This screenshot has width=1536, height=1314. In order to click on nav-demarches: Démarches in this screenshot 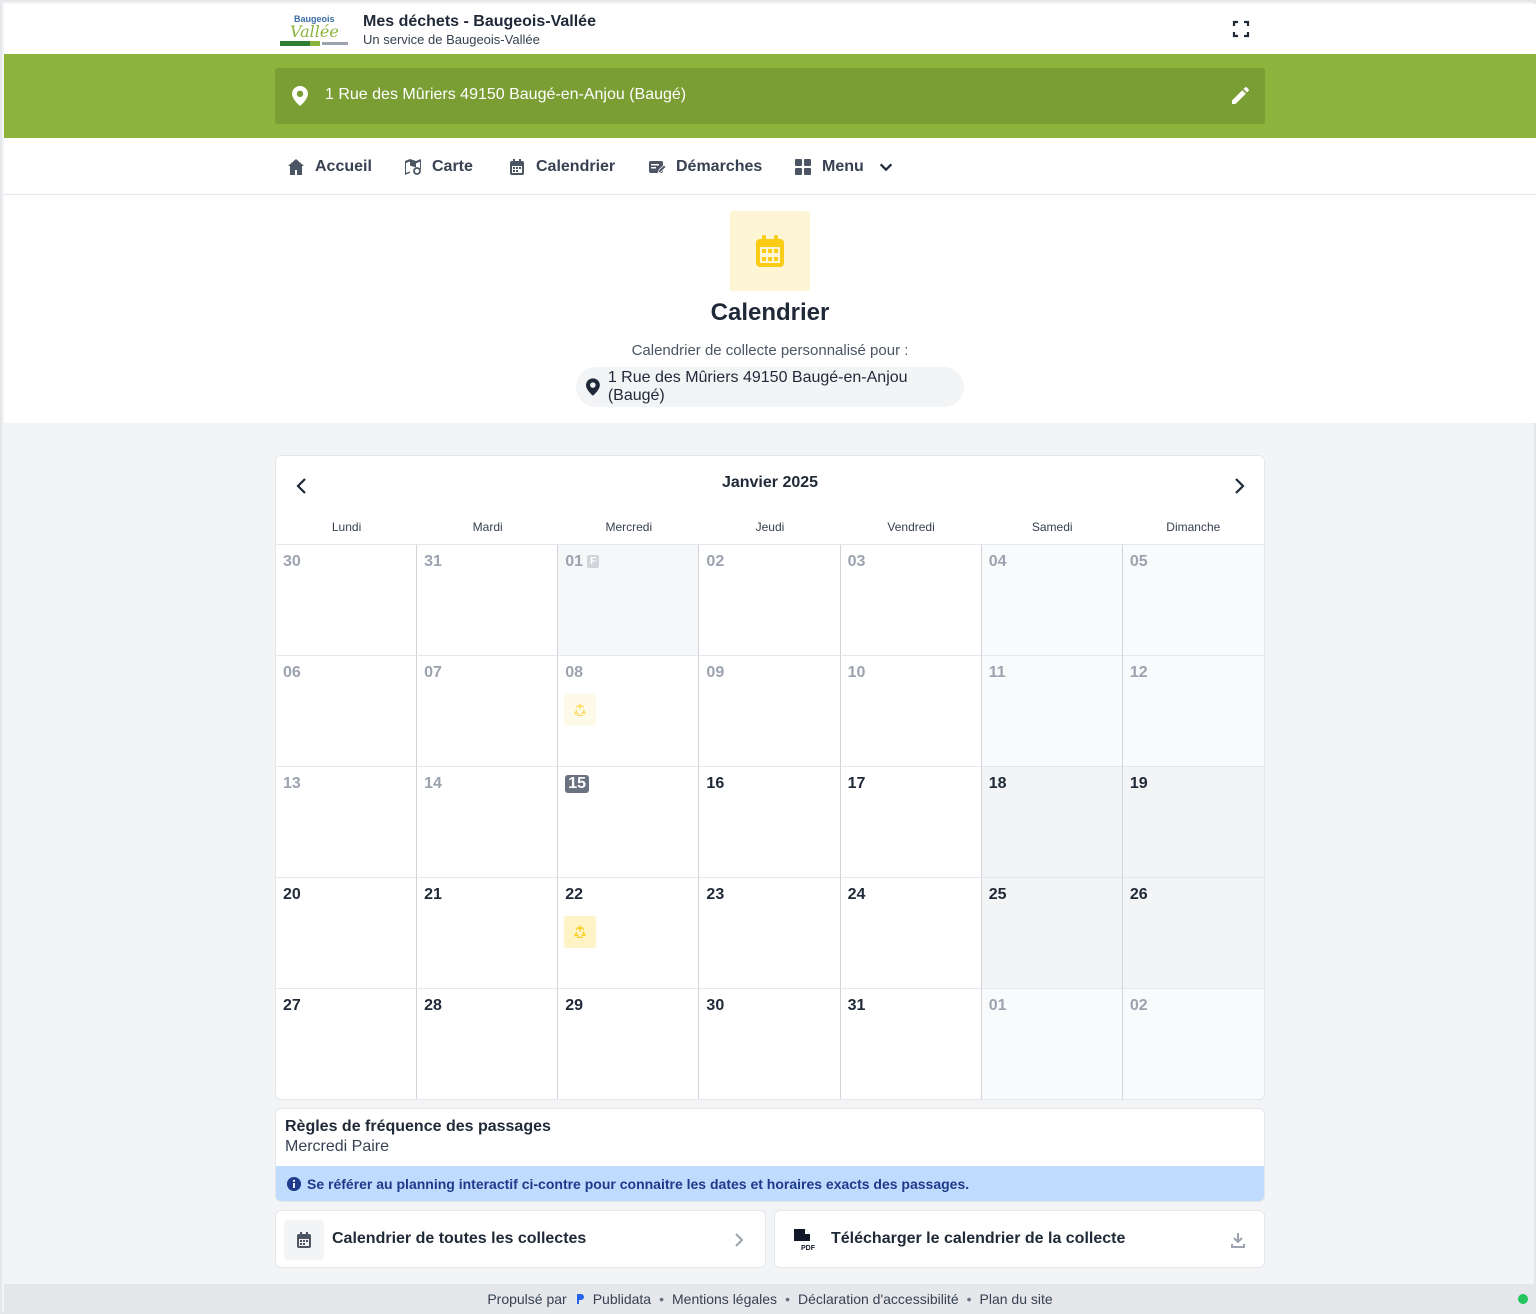, I will do `click(705, 167)`.